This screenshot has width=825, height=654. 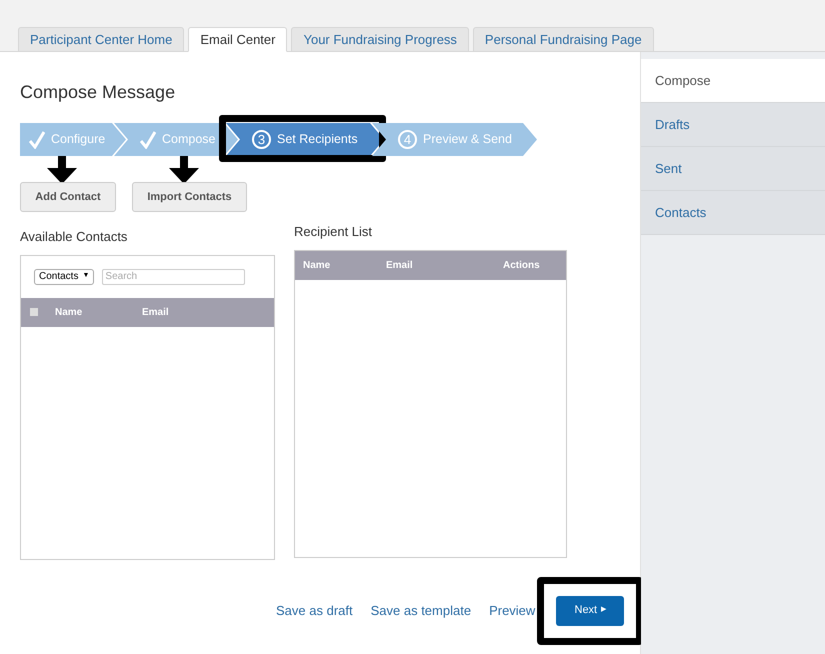 I want to click on column-header: Actions, so click(x=521, y=265).